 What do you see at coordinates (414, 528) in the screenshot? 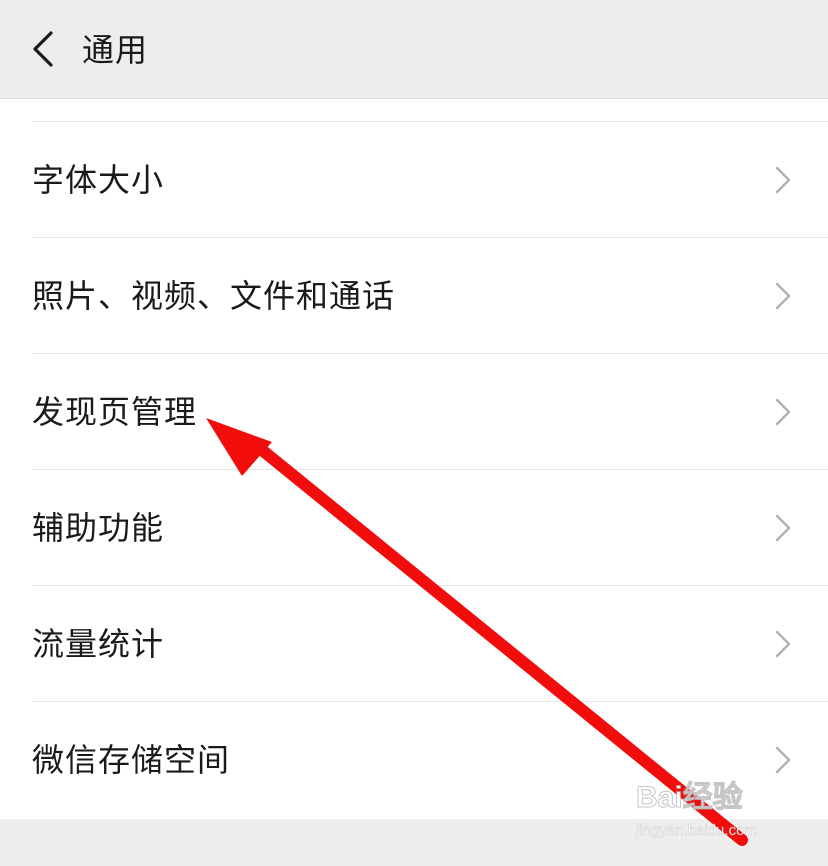
I see `settings-item-accessibility: 辅助功能` at bounding box center [414, 528].